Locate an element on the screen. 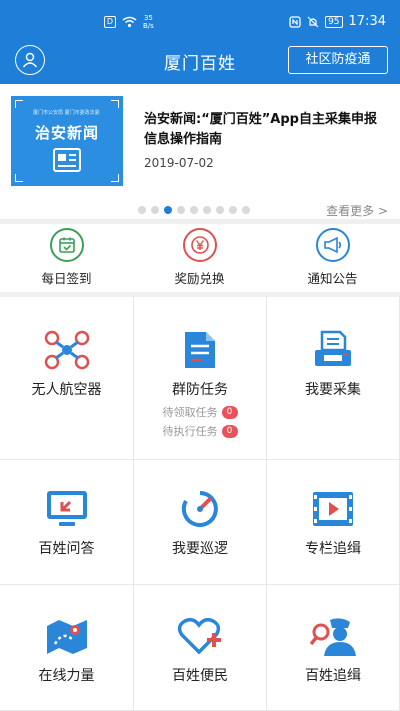 The width and height of the screenshot is (400, 711). grid-label: 百姓追缉 is located at coordinates (333, 676).